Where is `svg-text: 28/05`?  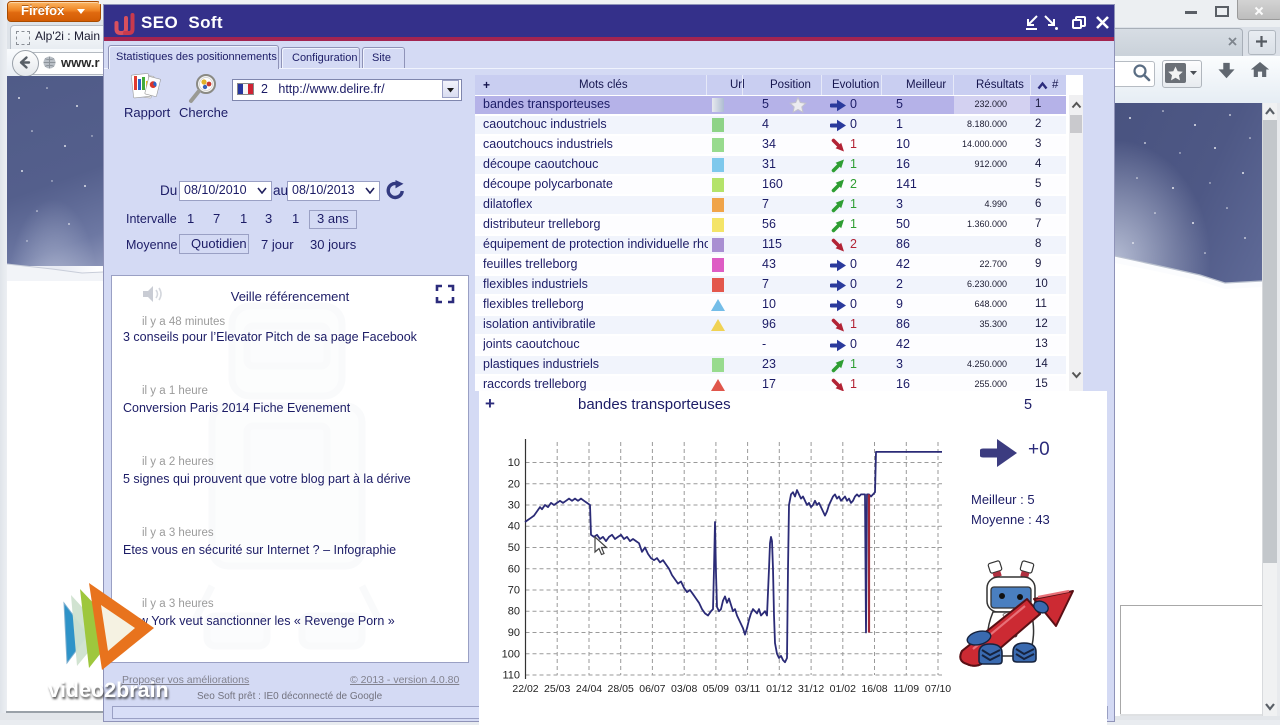
svg-text: 28/05 is located at coordinates (621, 689).